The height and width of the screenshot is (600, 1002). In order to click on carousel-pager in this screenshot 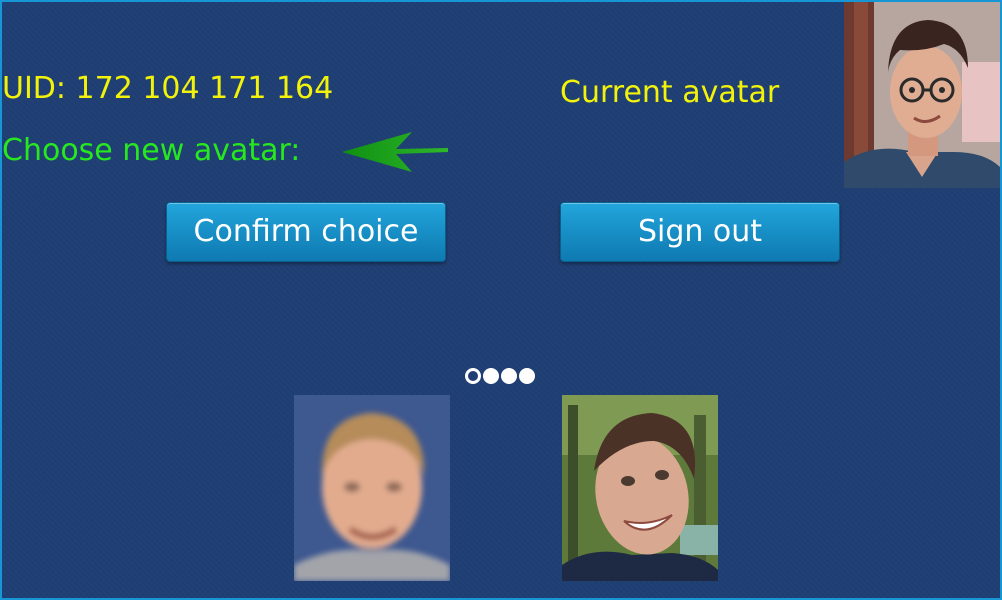, I will do `click(500, 377)`.